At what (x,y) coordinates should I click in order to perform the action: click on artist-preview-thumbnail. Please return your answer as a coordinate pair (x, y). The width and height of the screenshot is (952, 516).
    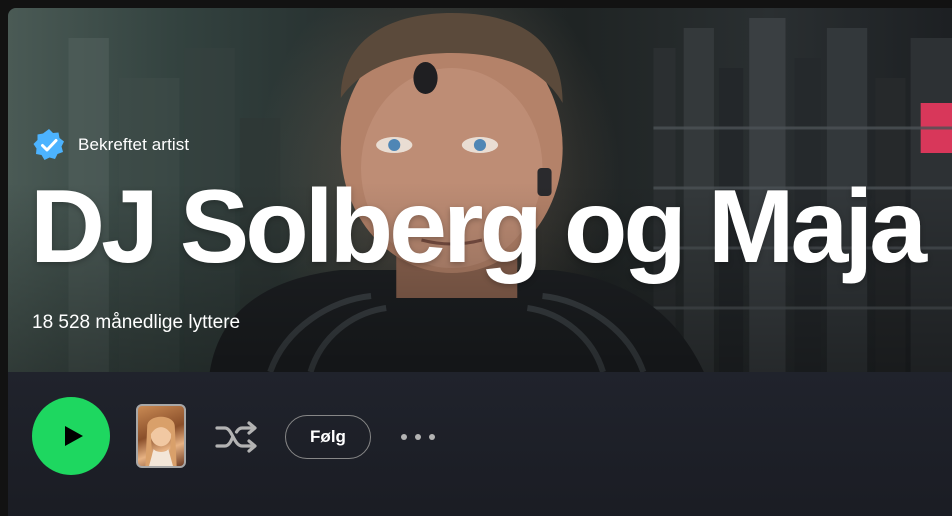
    Looking at the image, I should click on (161, 436).